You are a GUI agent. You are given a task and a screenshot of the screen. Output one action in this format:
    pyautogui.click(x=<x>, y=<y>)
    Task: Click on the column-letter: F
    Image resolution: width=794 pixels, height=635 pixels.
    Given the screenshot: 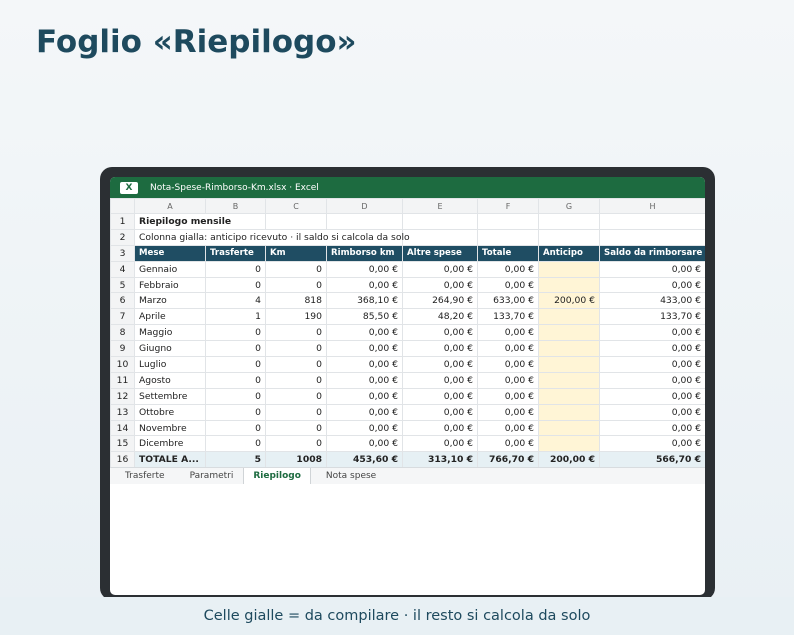 What is the action you would take?
    pyautogui.click(x=508, y=206)
    